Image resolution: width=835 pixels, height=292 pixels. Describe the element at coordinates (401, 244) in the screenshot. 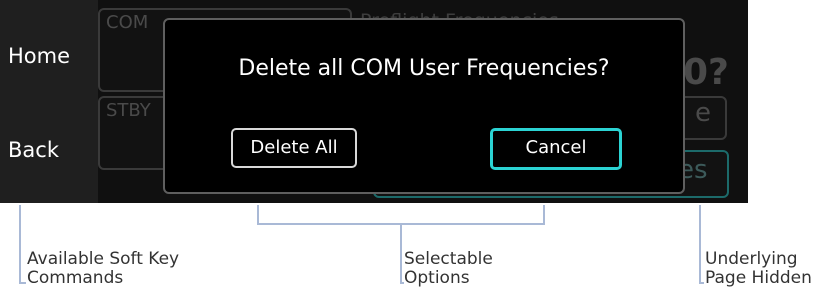

I see `options-bracket-line` at that location.